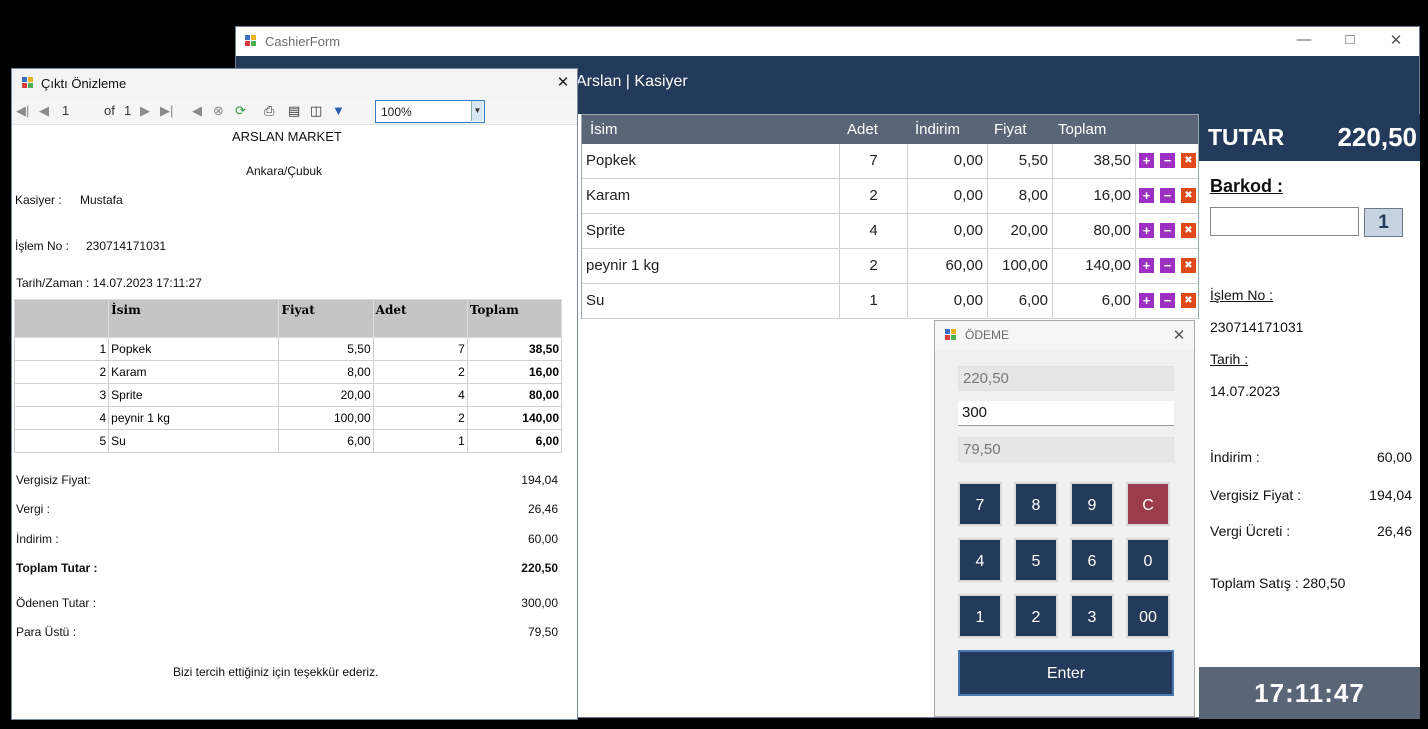 The width and height of the screenshot is (1428, 729). I want to click on indirim-label: İndirim :, so click(1235, 457).